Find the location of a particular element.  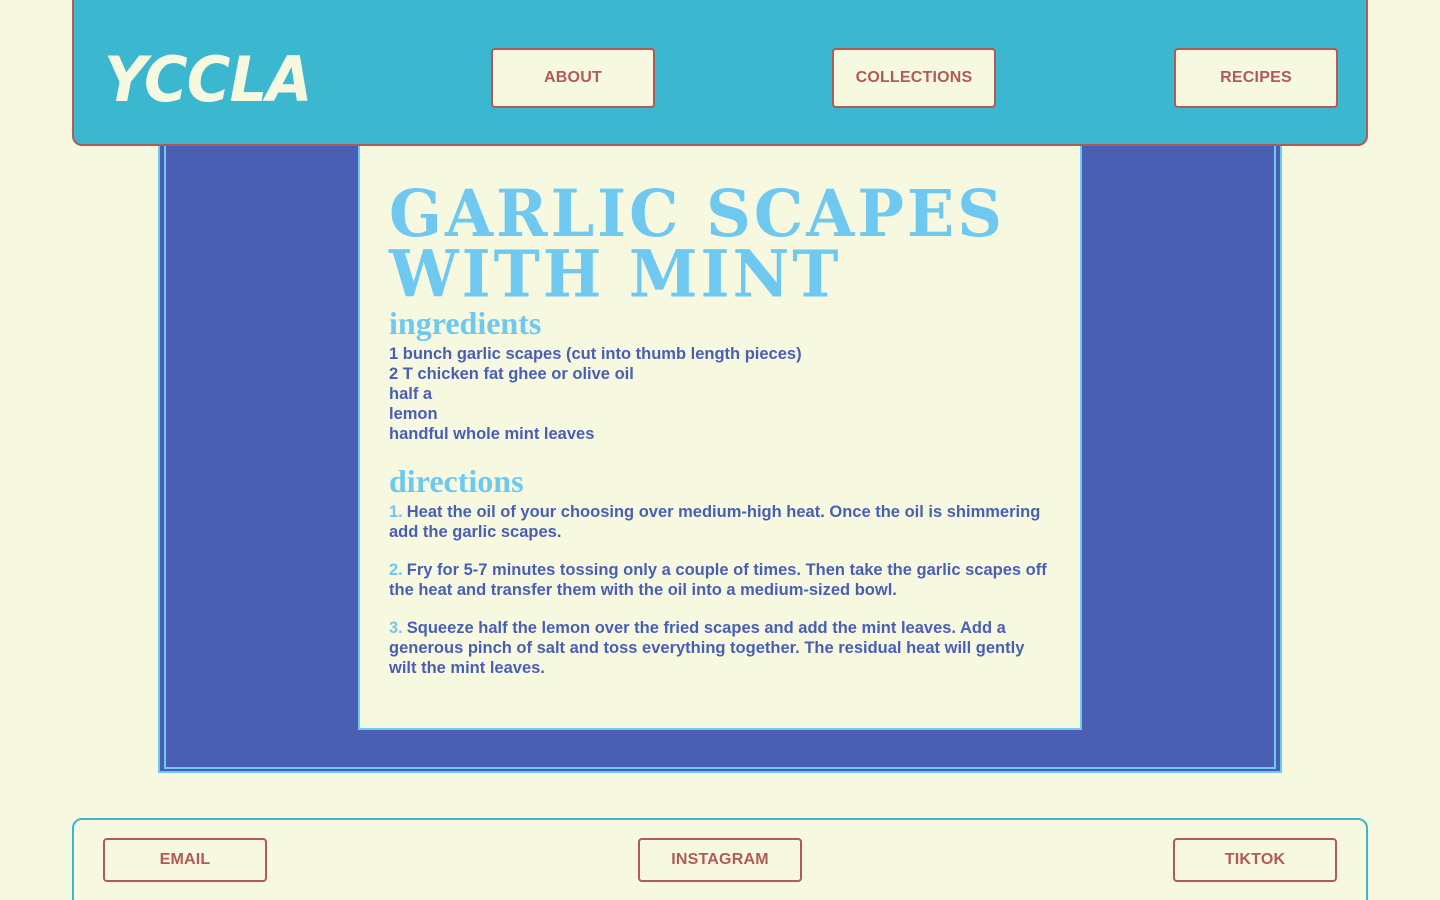

step-number: 1. is located at coordinates (396, 512).